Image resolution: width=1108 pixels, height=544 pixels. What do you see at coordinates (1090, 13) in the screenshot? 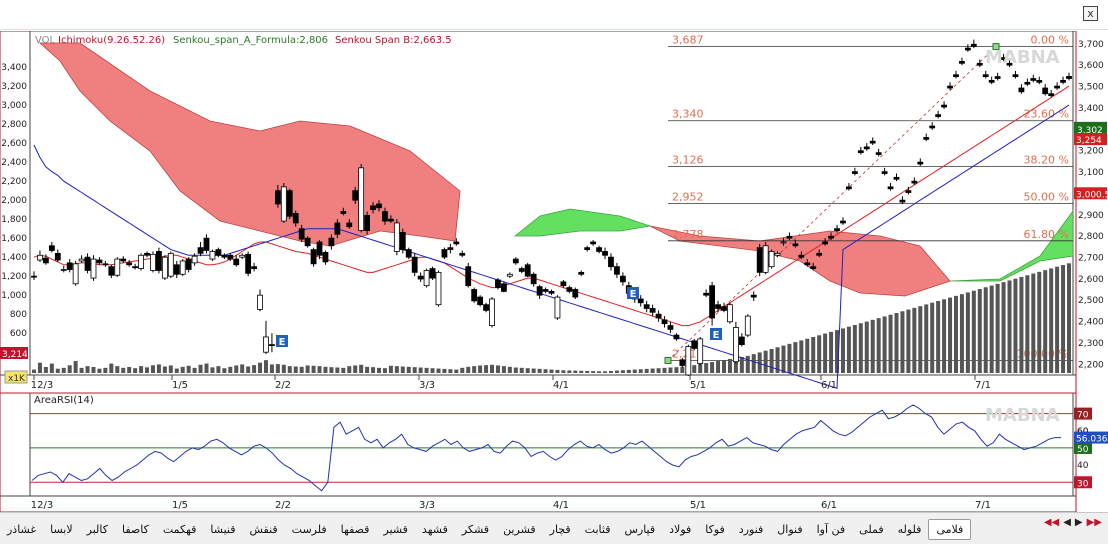
I see `close-button: x` at bounding box center [1090, 13].